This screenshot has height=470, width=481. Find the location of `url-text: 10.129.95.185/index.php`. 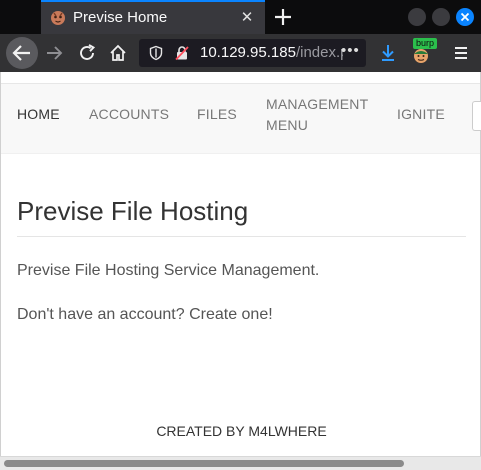

url-text: 10.129.95.185/index.php is located at coordinates (271, 52).